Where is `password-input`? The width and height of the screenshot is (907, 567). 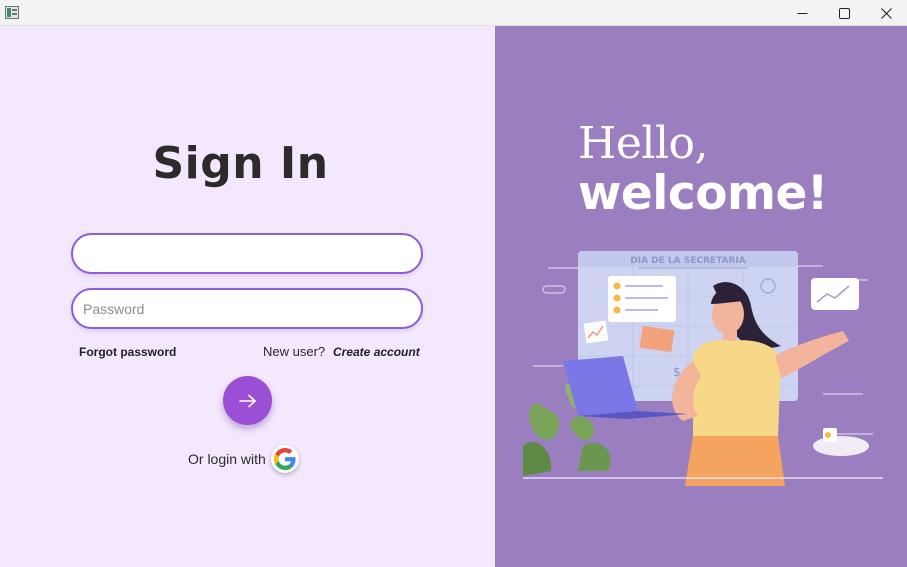 password-input is located at coordinates (247, 308).